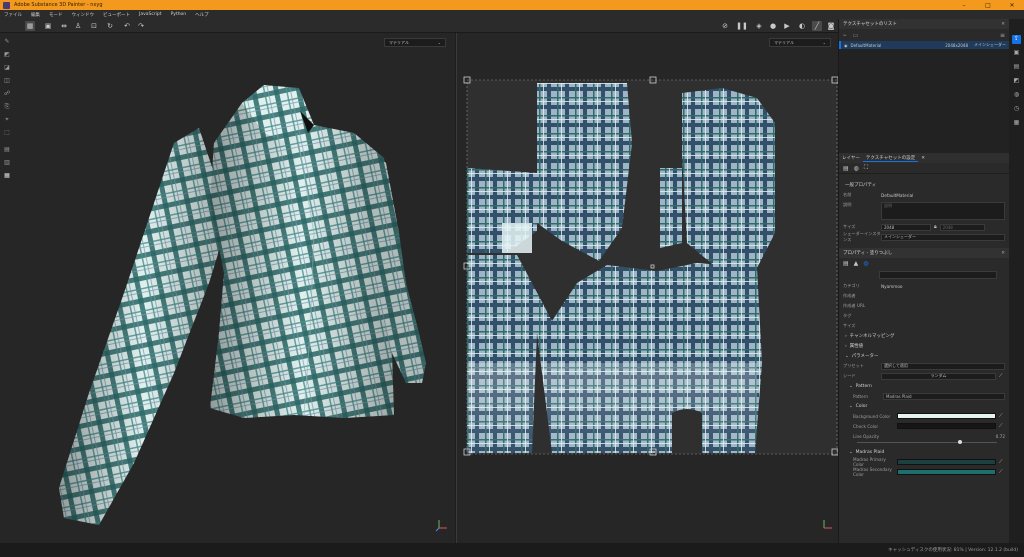  Describe the element at coordinates (7, 163) in the screenshot. I see `polygon-fill-icon: ▥` at that location.